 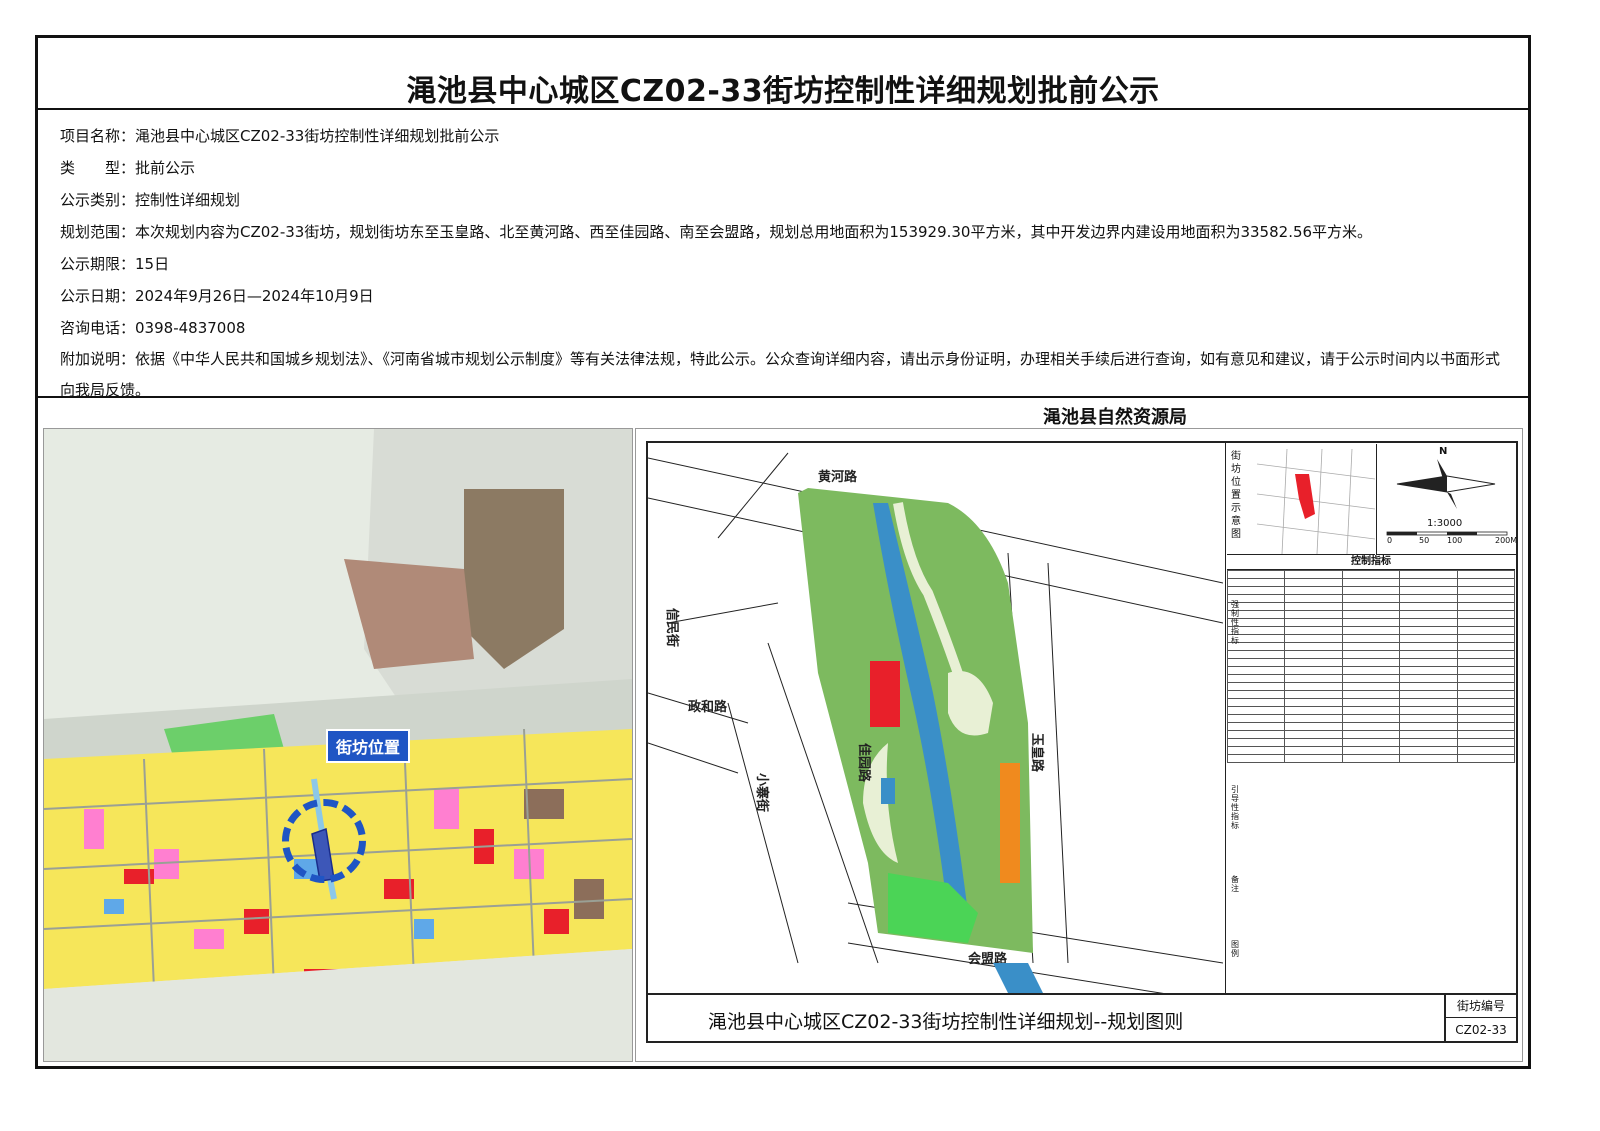 What do you see at coordinates (317, 136) in the screenshot?
I see `info-value: 渑池县中心城区CZ02-33街坊控制性详细规划批前公示` at bounding box center [317, 136].